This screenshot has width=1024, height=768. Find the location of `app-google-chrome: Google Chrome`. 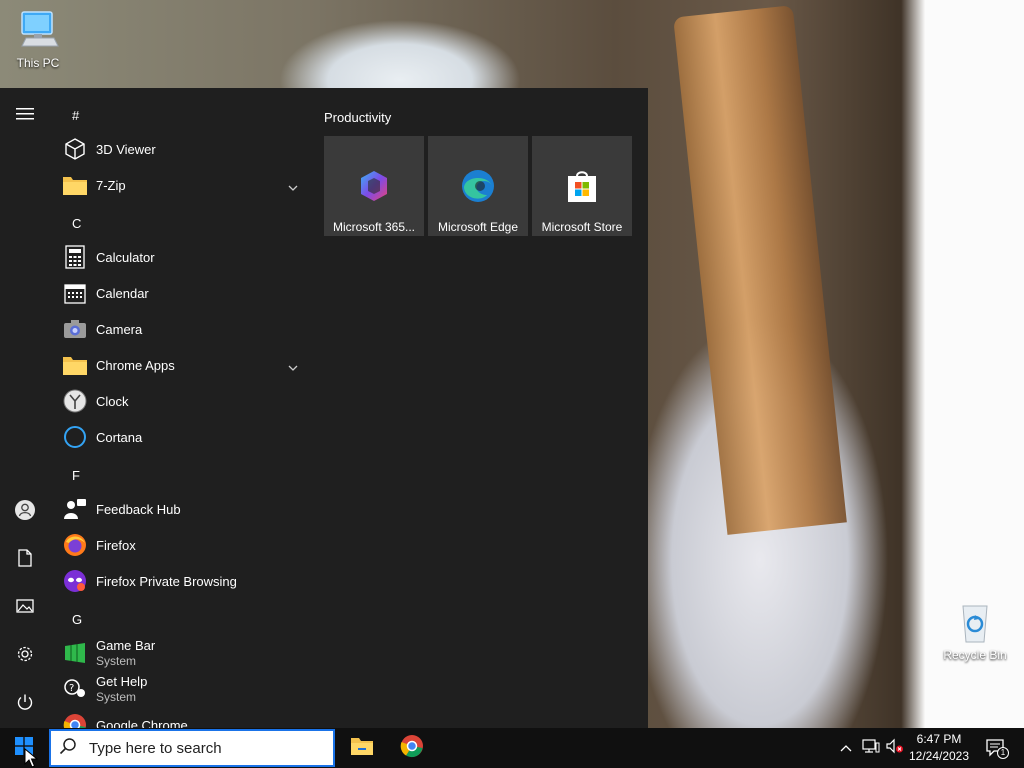

app-google-chrome: Google Chrome is located at coordinates (184, 717).